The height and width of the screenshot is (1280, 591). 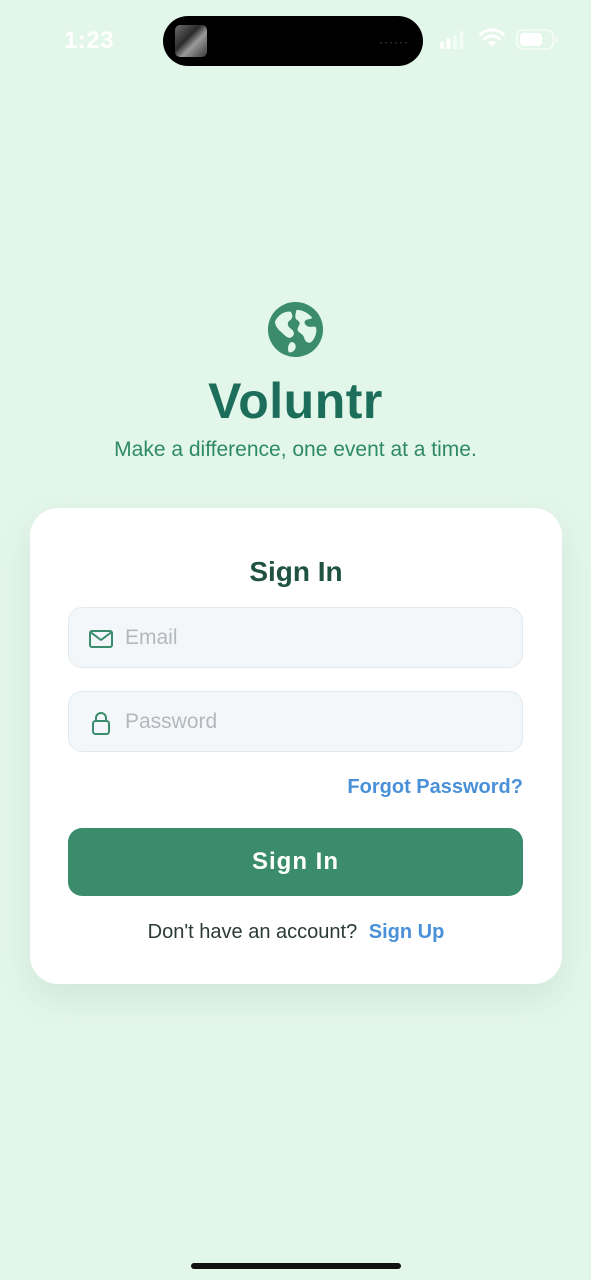 What do you see at coordinates (101, 723) in the screenshot?
I see `lock-icon` at bounding box center [101, 723].